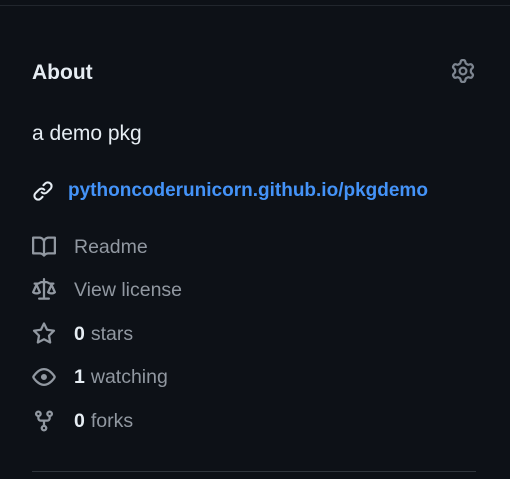  What do you see at coordinates (112, 333) in the screenshot?
I see `stars-text: stars` at bounding box center [112, 333].